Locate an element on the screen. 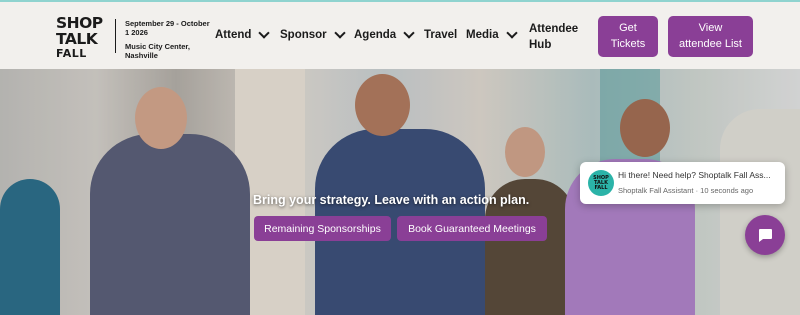  nav-attendee-hub: Attendee Hub is located at coordinates (554, 37).